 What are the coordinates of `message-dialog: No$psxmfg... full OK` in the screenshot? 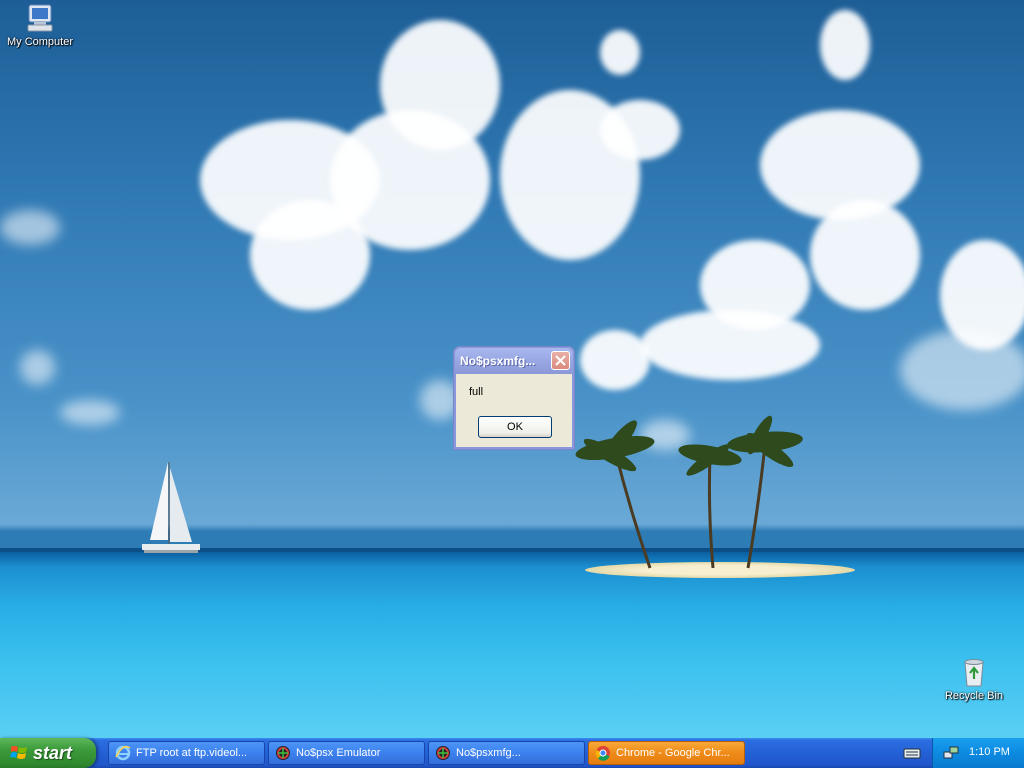 It's located at (514, 398).